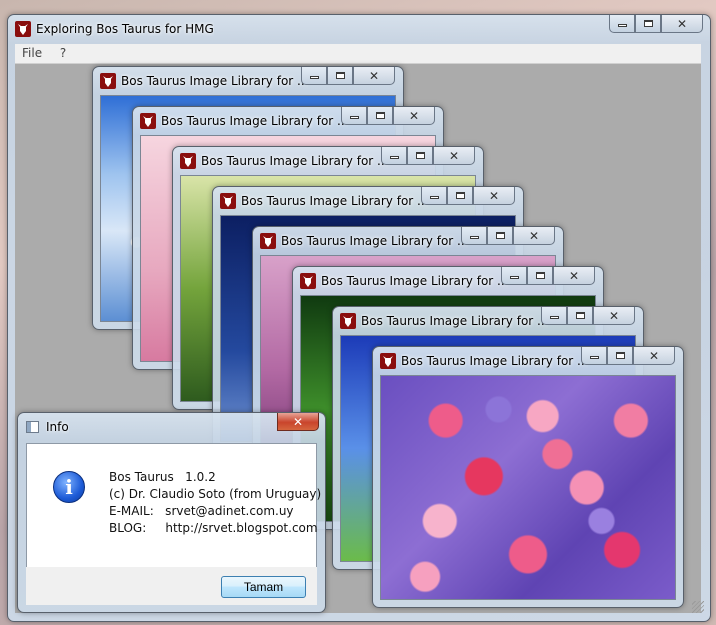  I want to click on main-window-controls: ✕, so click(656, 24).